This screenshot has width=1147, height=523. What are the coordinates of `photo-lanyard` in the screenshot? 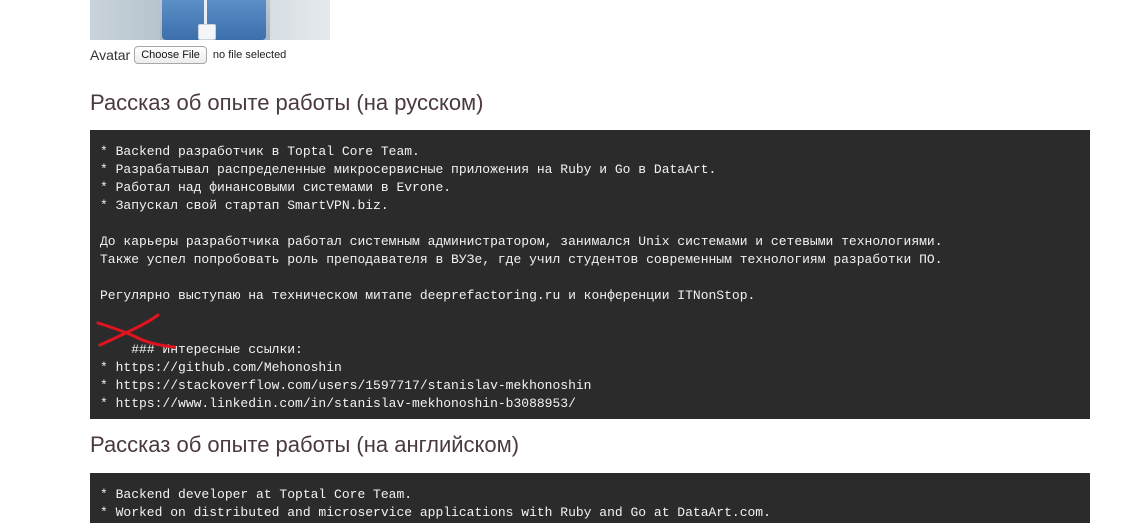 It's located at (205, 13).